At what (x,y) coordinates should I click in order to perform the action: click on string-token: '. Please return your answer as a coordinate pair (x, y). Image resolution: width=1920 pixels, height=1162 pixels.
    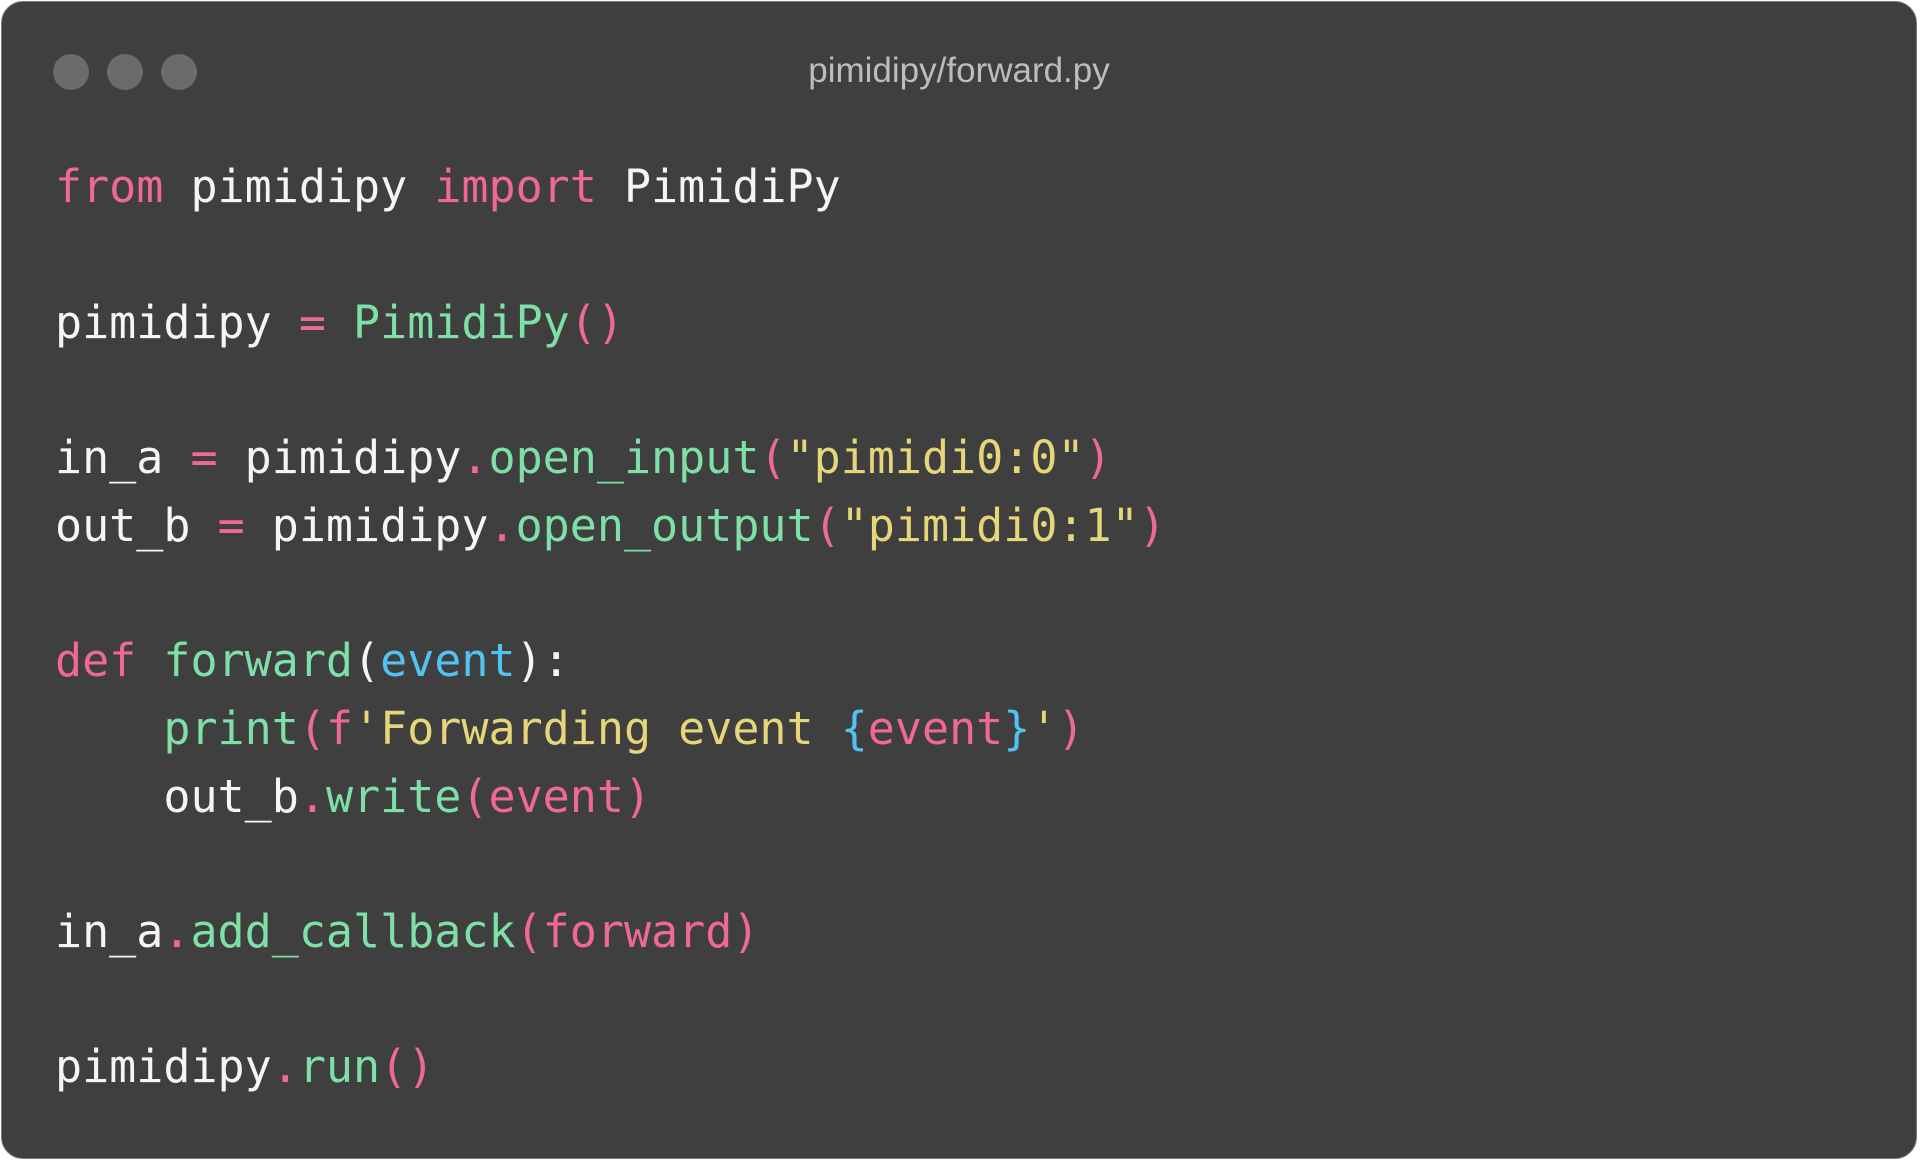
    Looking at the image, I should click on (1044, 728).